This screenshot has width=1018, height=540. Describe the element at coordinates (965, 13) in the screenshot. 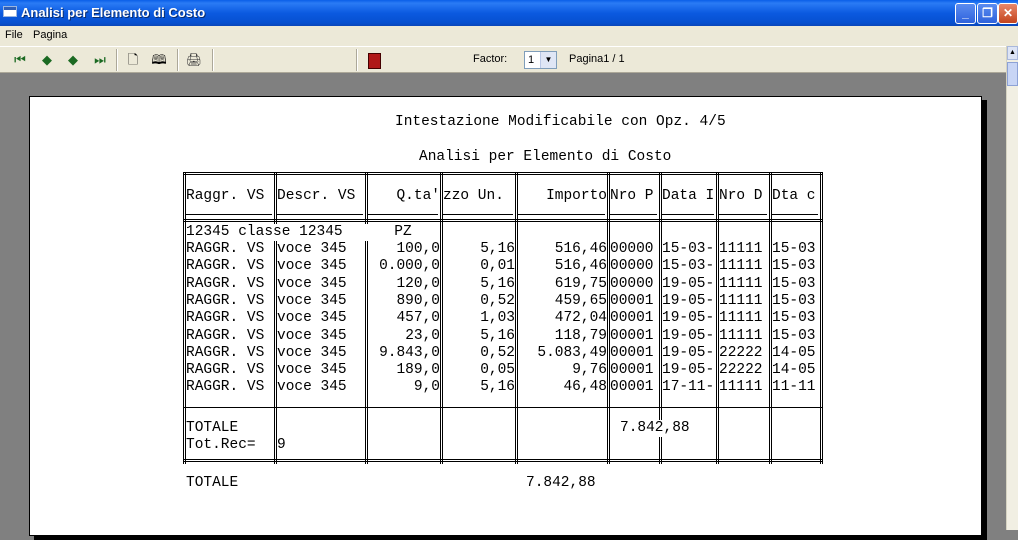

I see `minimize-button: _` at that location.